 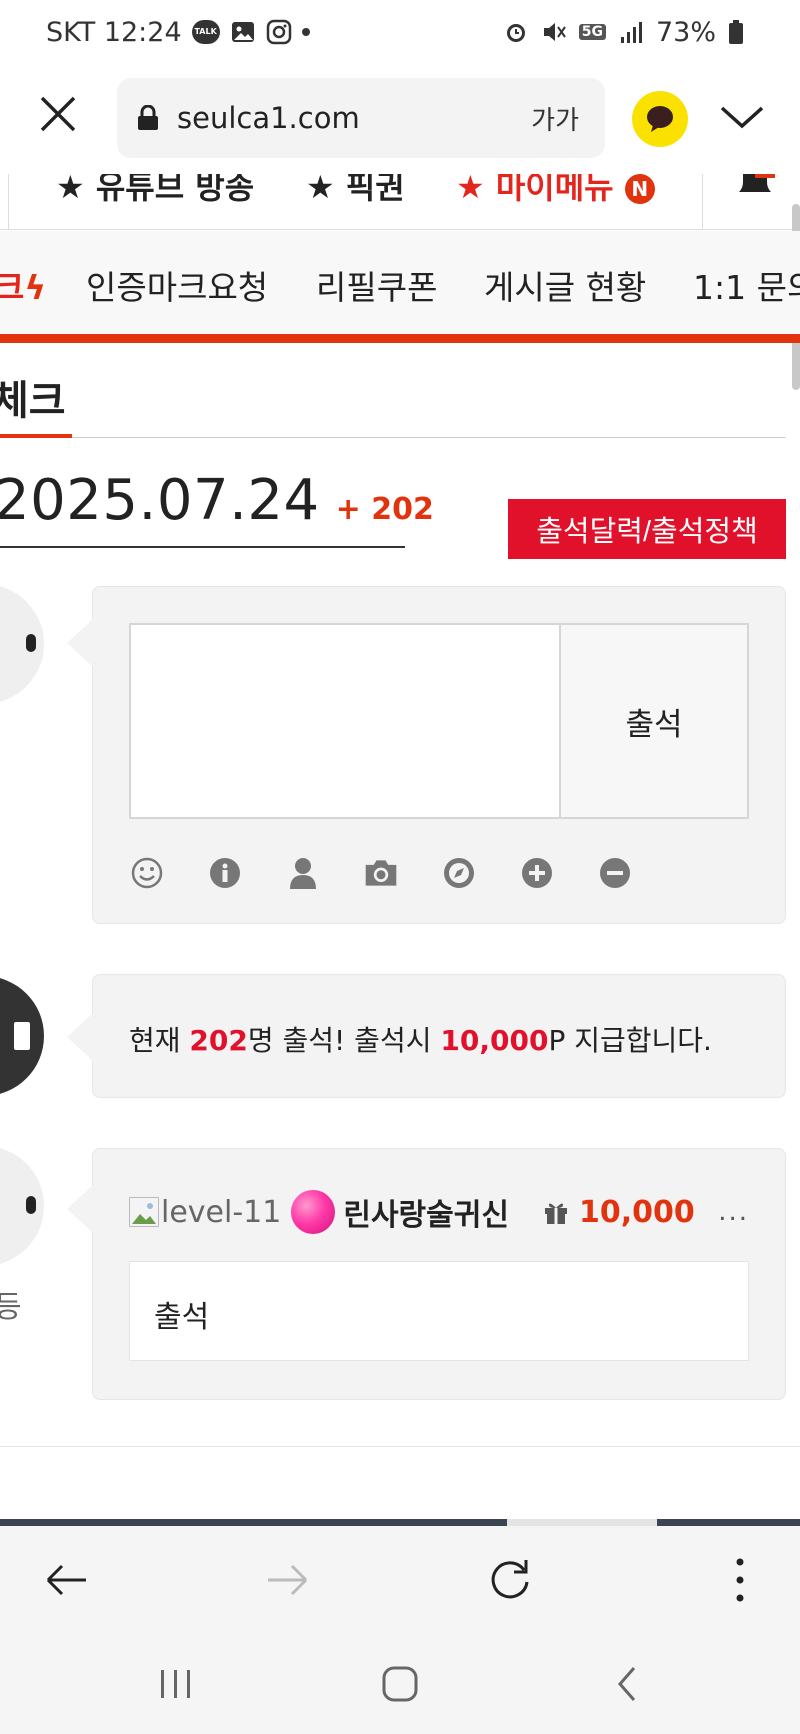 I want to click on top-menu-item-mymenu: ★ 마이메뉴 N, so click(x=555, y=191).